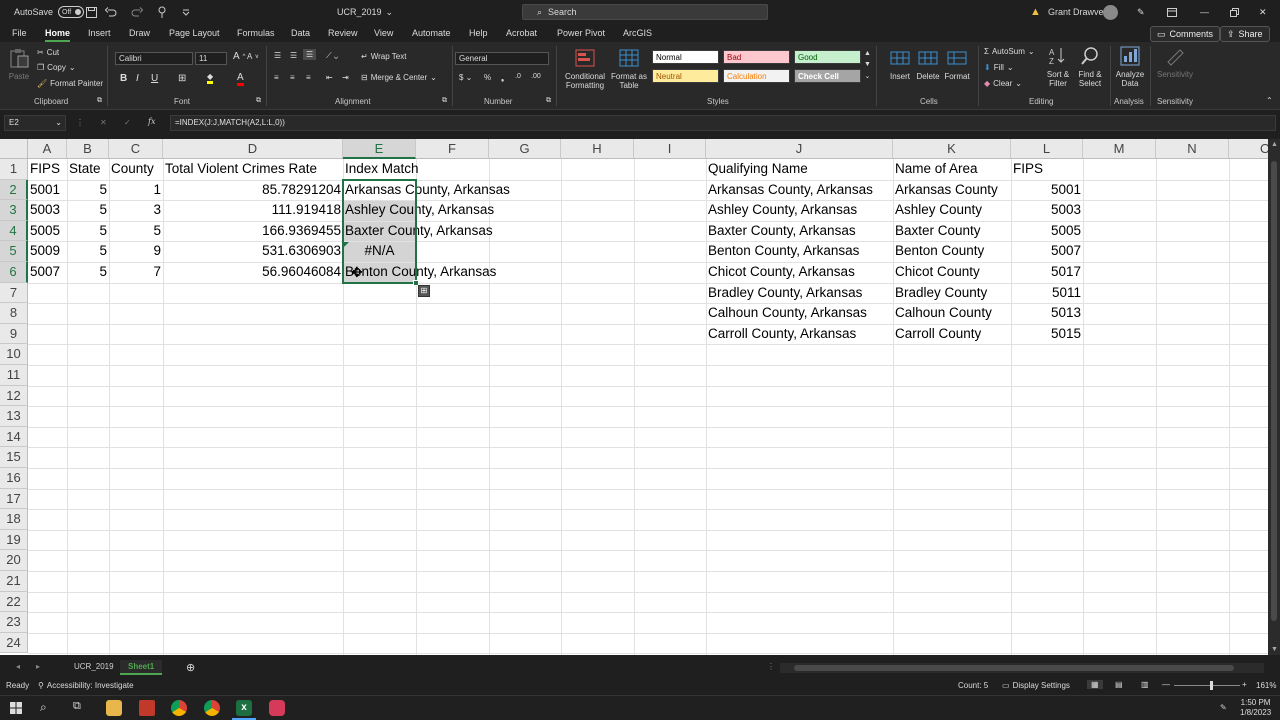 The height and width of the screenshot is (720, 1280). I want to click on row-header-9: 9, so click(14, 334).